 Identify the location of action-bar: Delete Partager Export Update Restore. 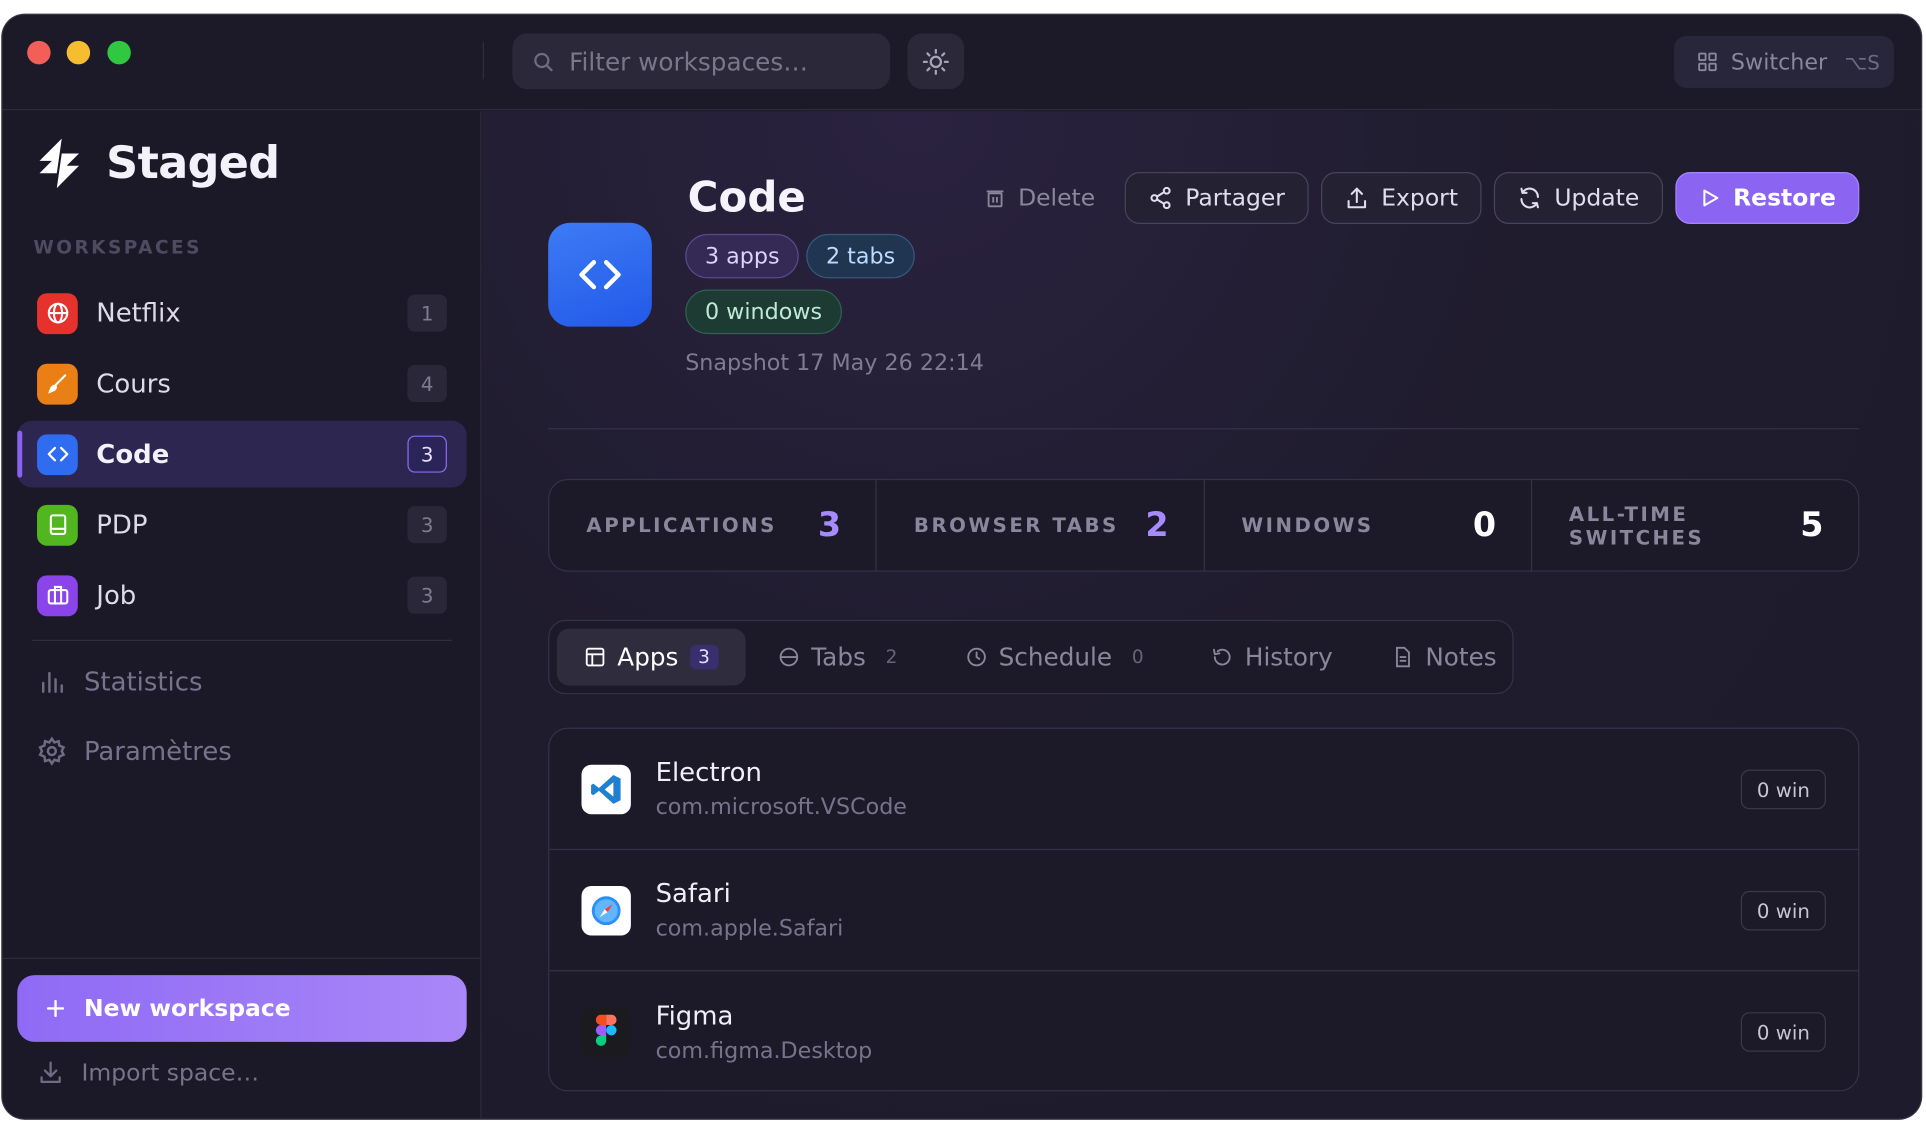
(1413, 197).